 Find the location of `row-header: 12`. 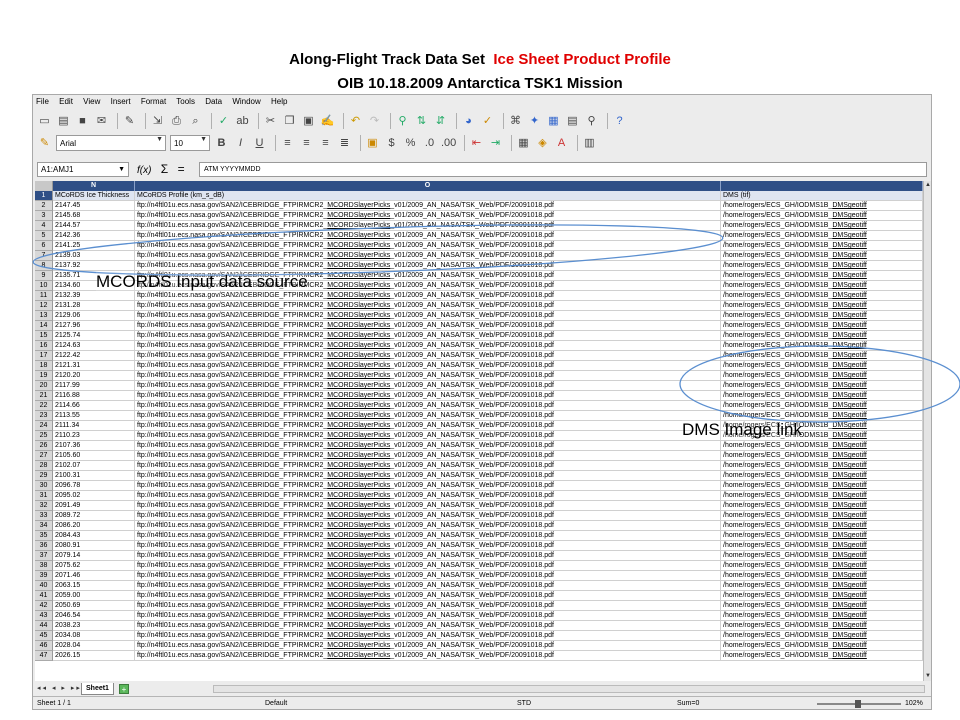

row-header: 12 is located at coordinates (44, 306).